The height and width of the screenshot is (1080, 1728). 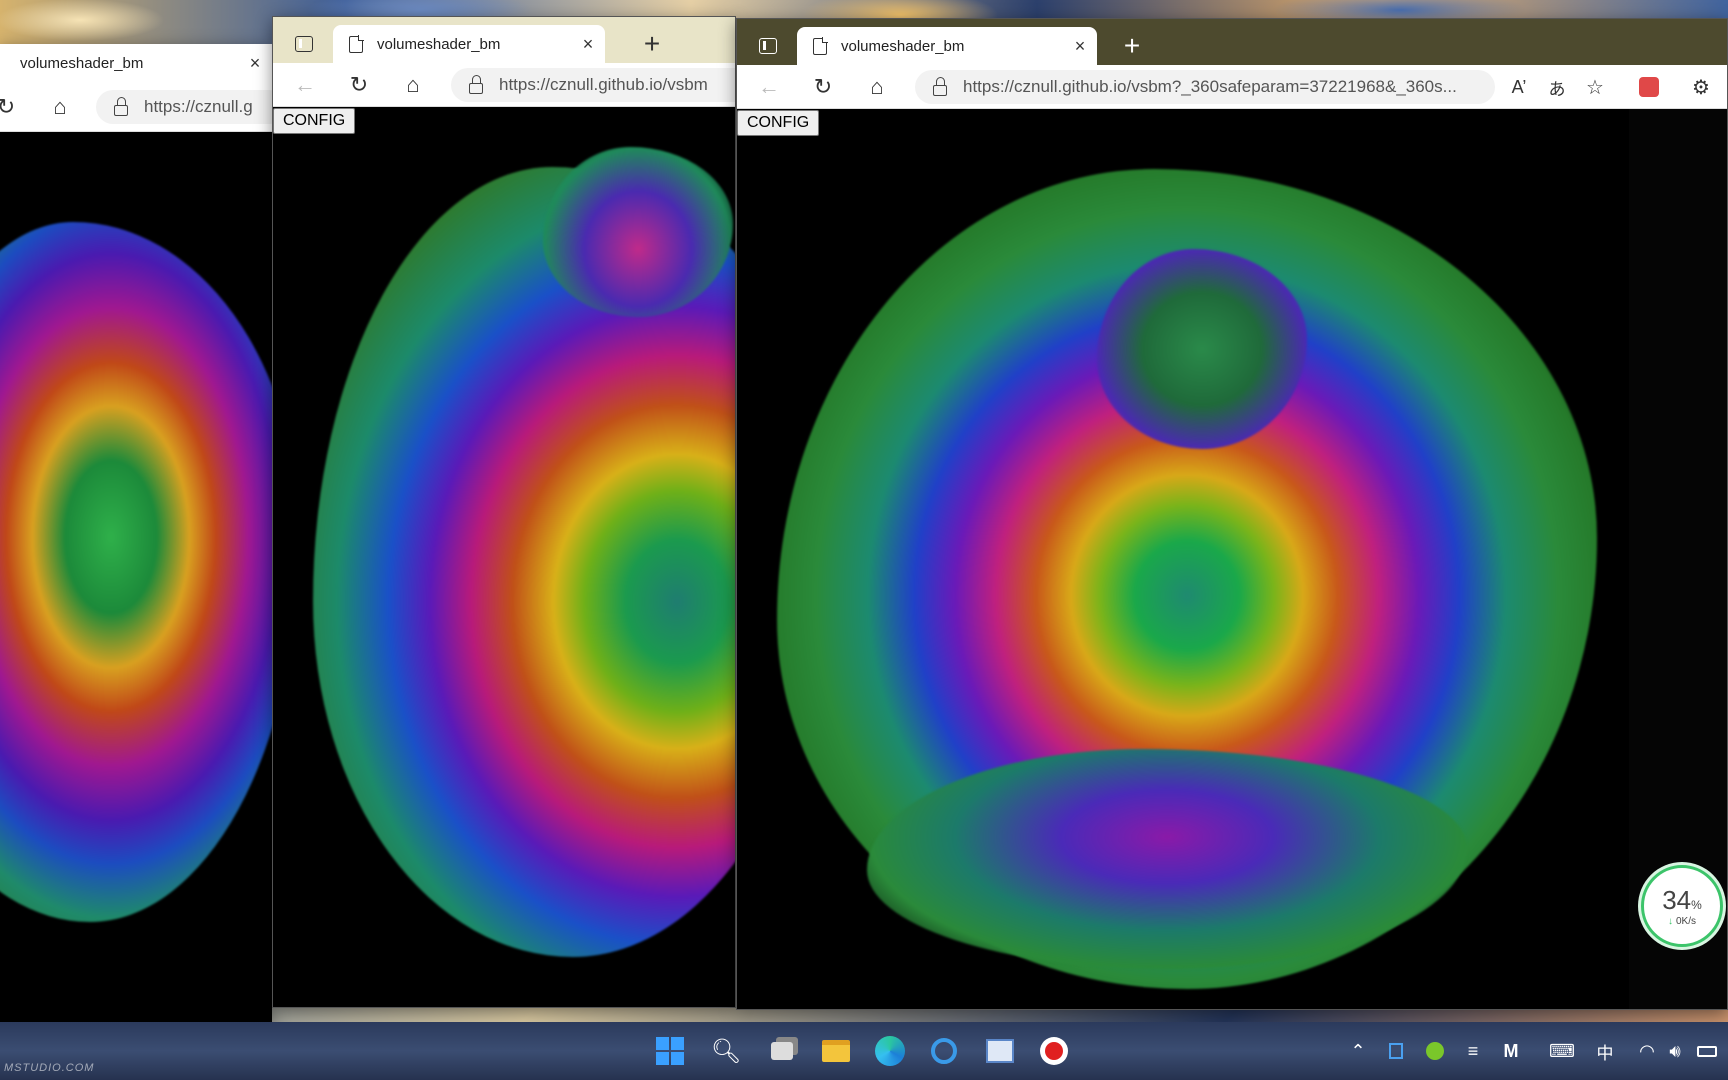 I want to click on tray-settings-sliders-icon: ≡, so click(x=1473, y=1051).